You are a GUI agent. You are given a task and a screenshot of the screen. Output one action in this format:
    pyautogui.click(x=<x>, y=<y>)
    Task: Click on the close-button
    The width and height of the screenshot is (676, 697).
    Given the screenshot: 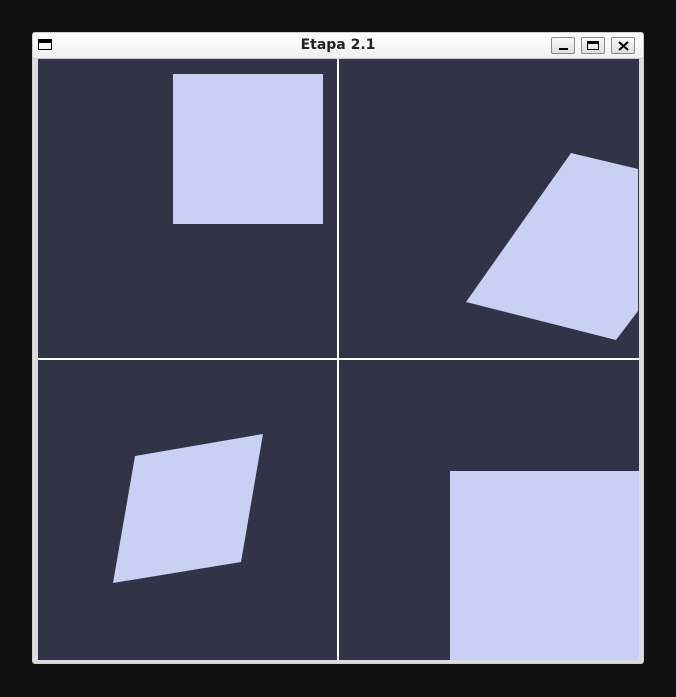 What is the action you would take?
    pyautogui.click(x=623, y=45)
    